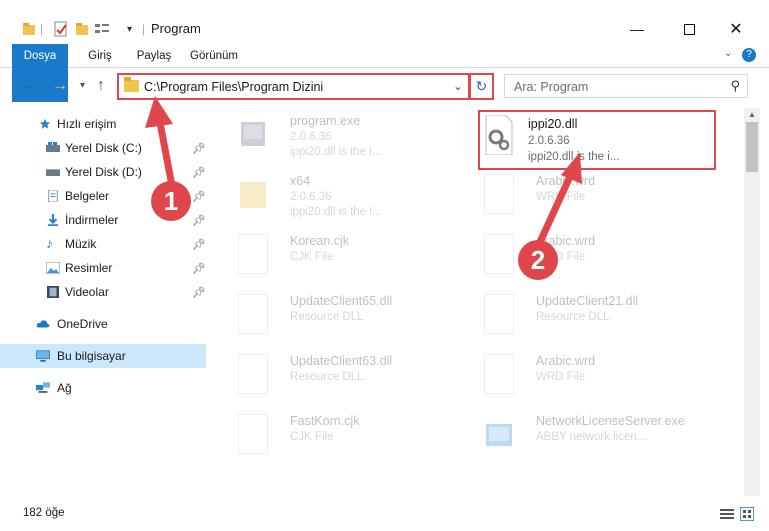  I want to click on scrollbar-thumb, so click(752, 147).